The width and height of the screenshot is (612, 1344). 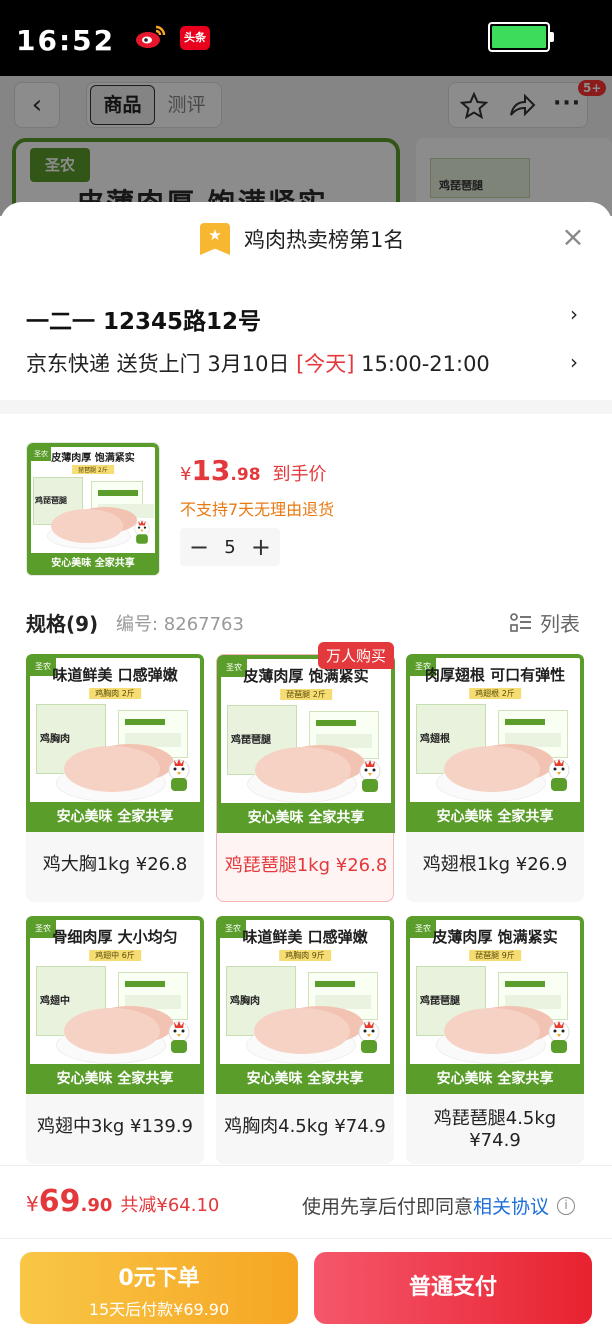 I want to click on agreement-text: 使用先享后付即同意 相关协议 i, so click(x=439, y=1205).